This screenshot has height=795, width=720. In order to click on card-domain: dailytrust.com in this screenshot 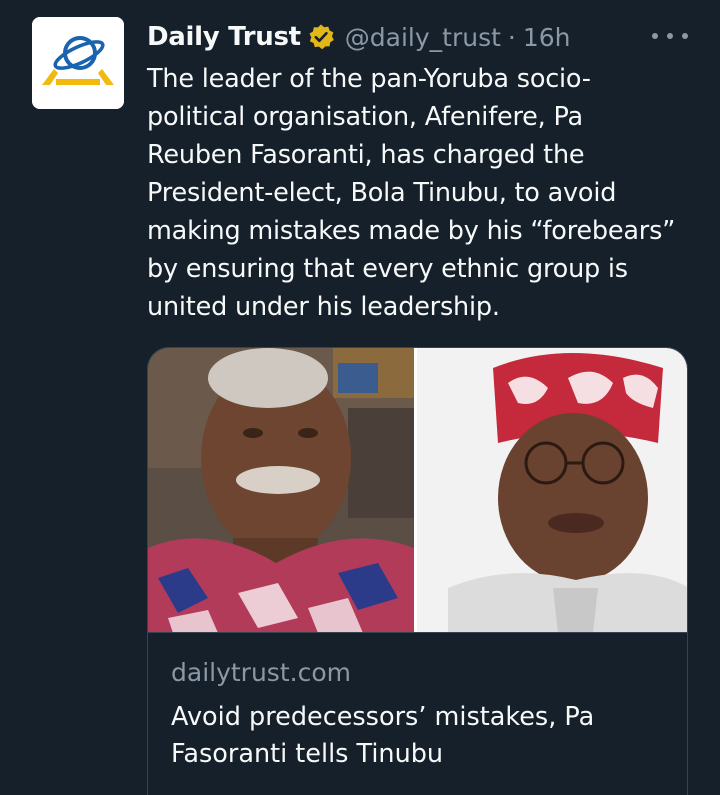, I will do `click(261, 672)`.